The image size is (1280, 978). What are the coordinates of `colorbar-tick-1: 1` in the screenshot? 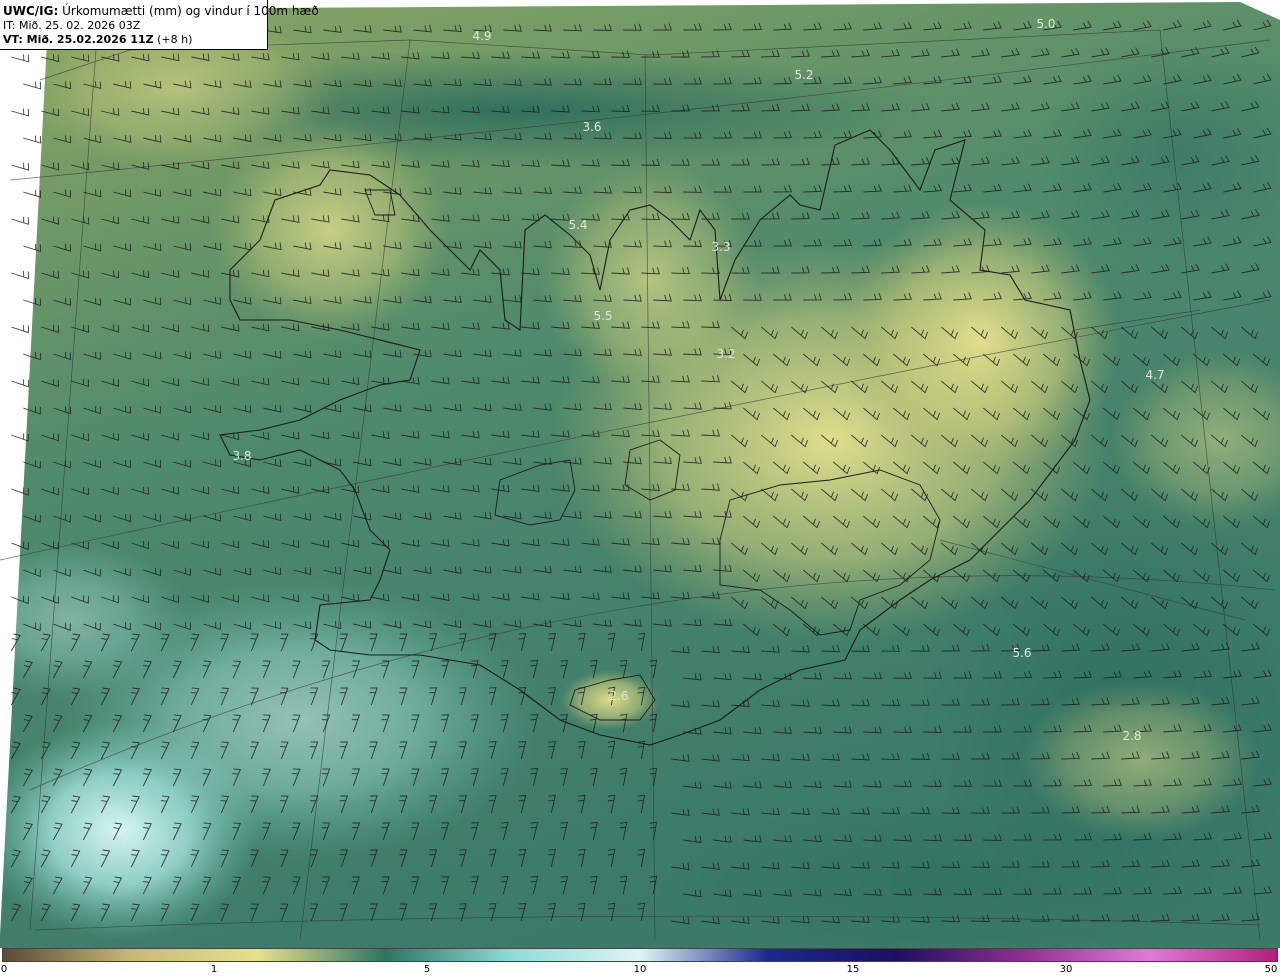 It's located at (214, 969).